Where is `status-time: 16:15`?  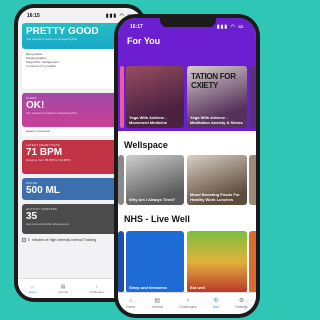
status-time: 16:15 is located at coordinates (33, 15).